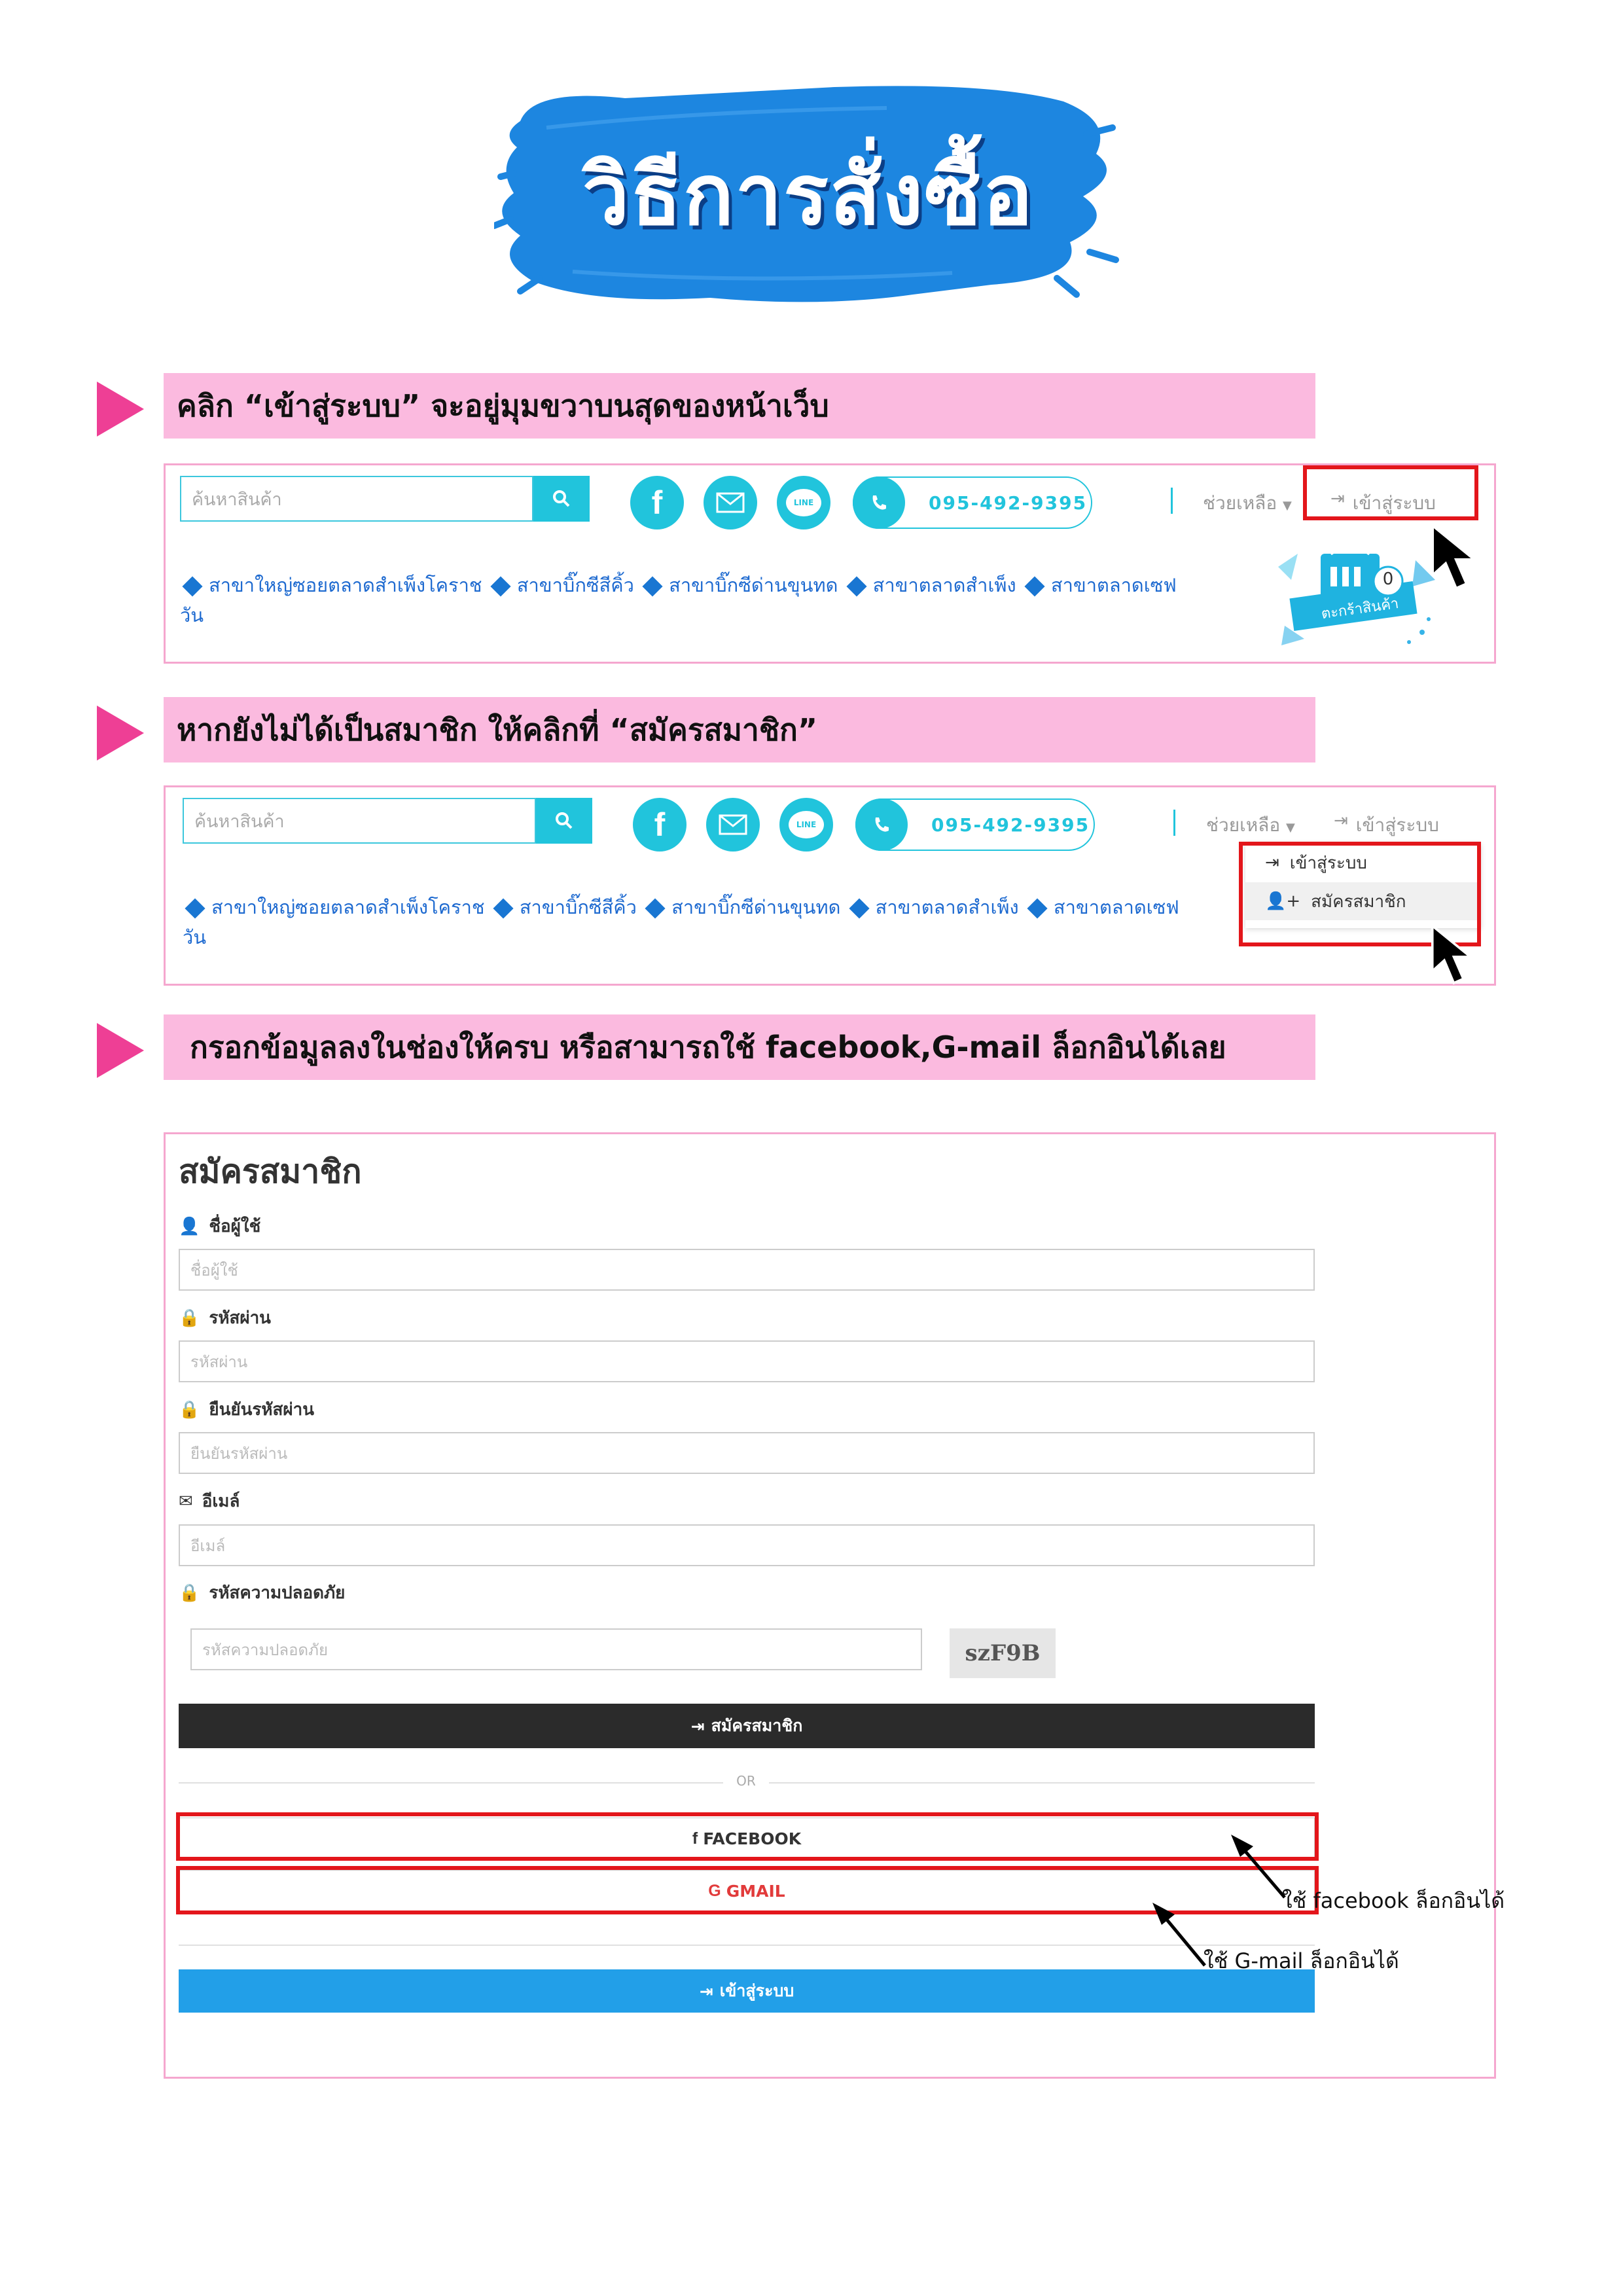 The height and width of the screenshot is (2296, 1623). I want to click on username-field: ชื่อผู้ใช้, so click(747, 1270).